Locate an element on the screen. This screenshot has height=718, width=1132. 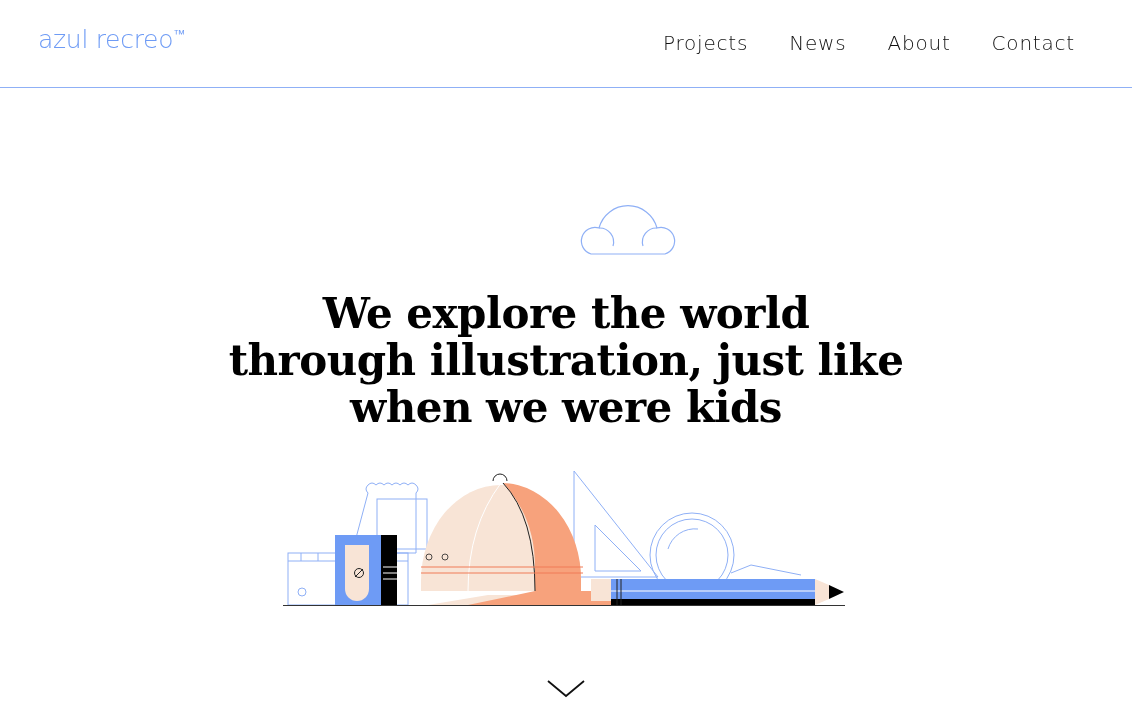
nav-link: Contact is located at coordinates (1033, 42).